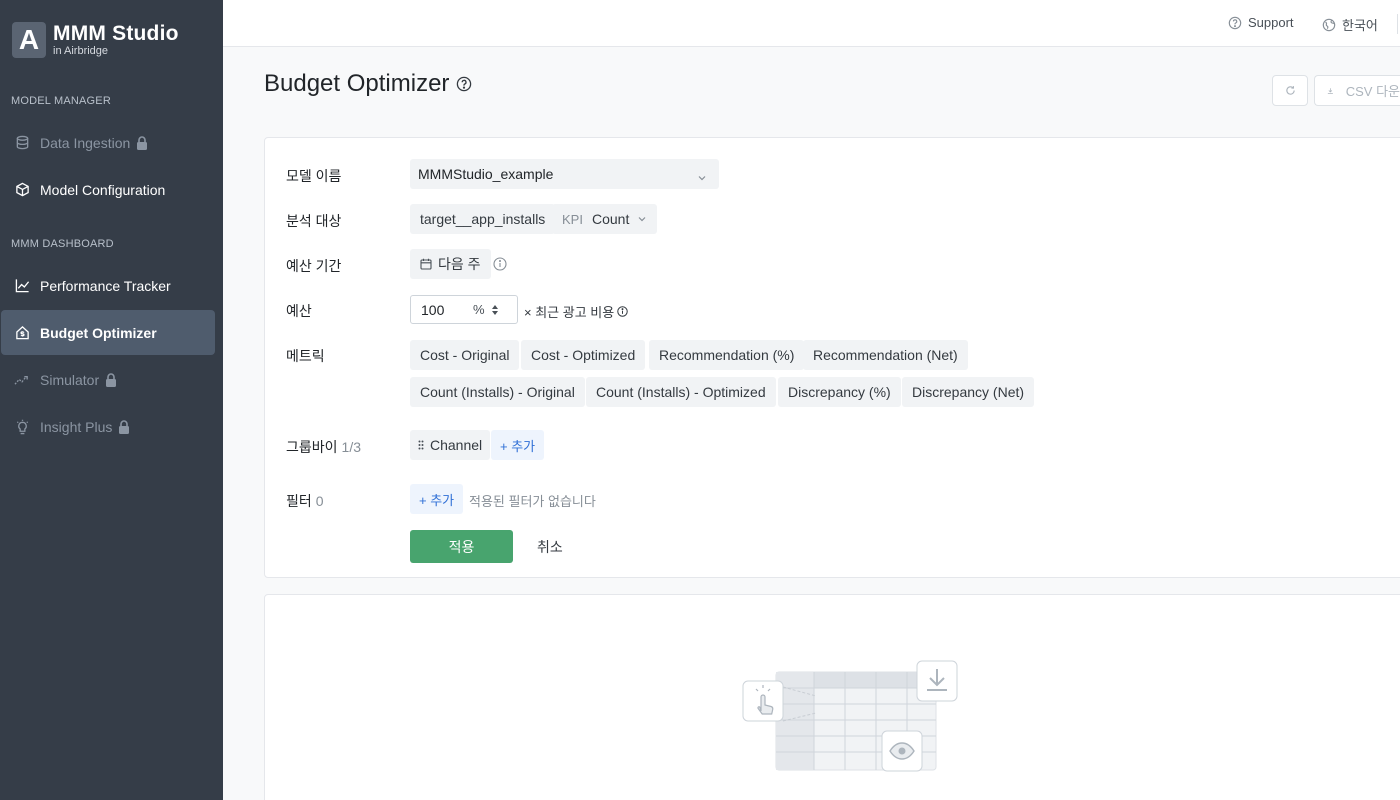 Image resolution: width=1400 pixels, height=800 pixels. Describe the element at coordinates (763, 701) in the screenshot. I see `hand-pointer-icon` at that location.